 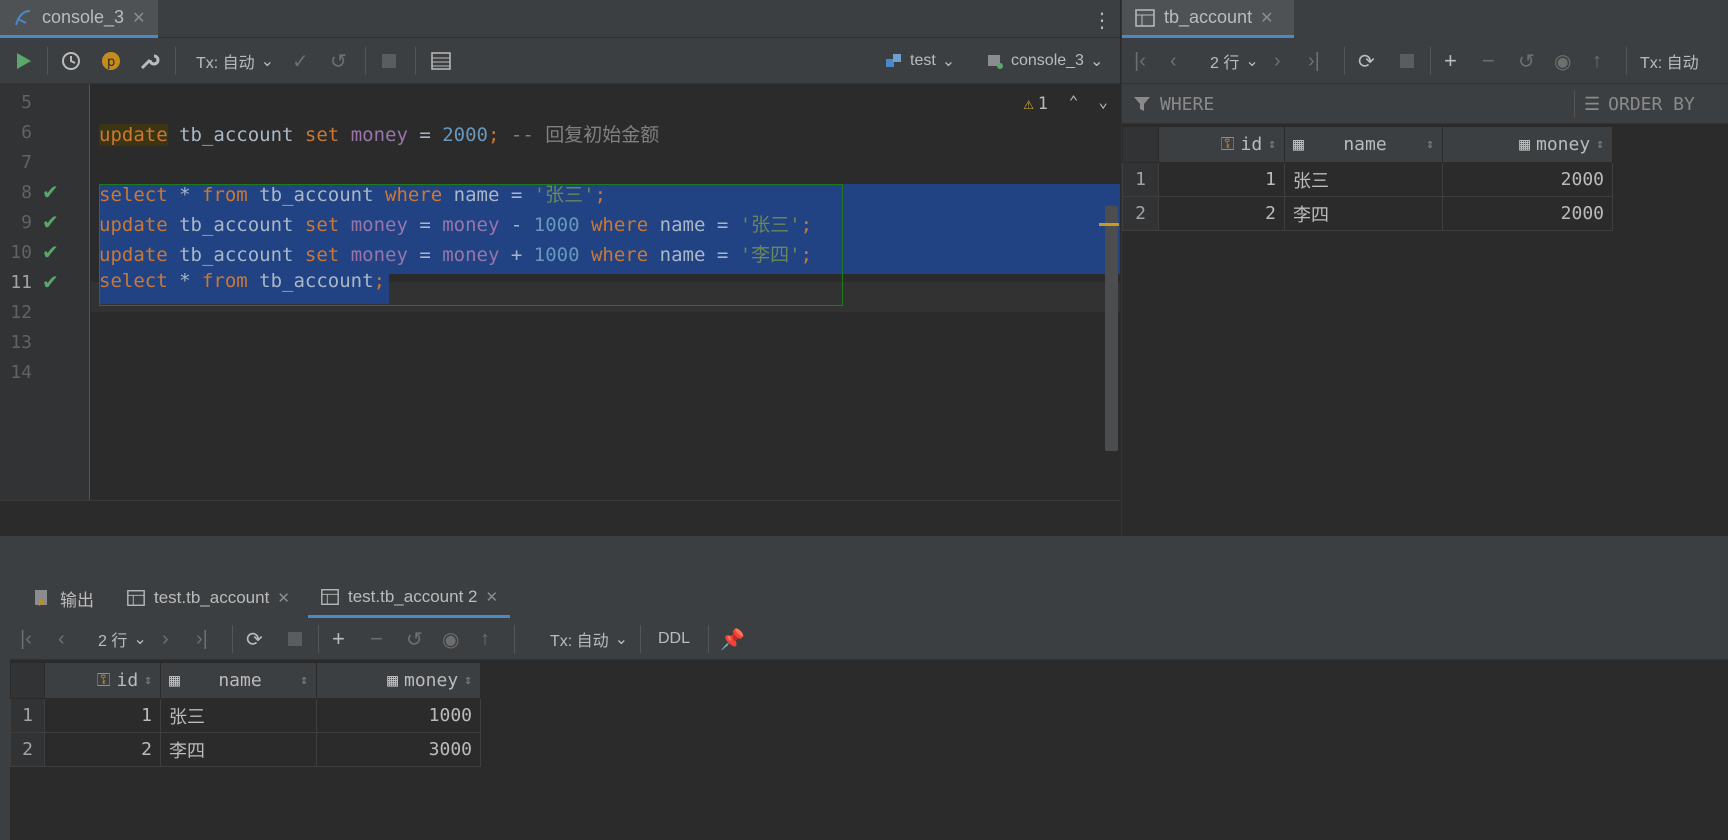 I want to click on commit-button: ✓, so click(x=300, y=61).